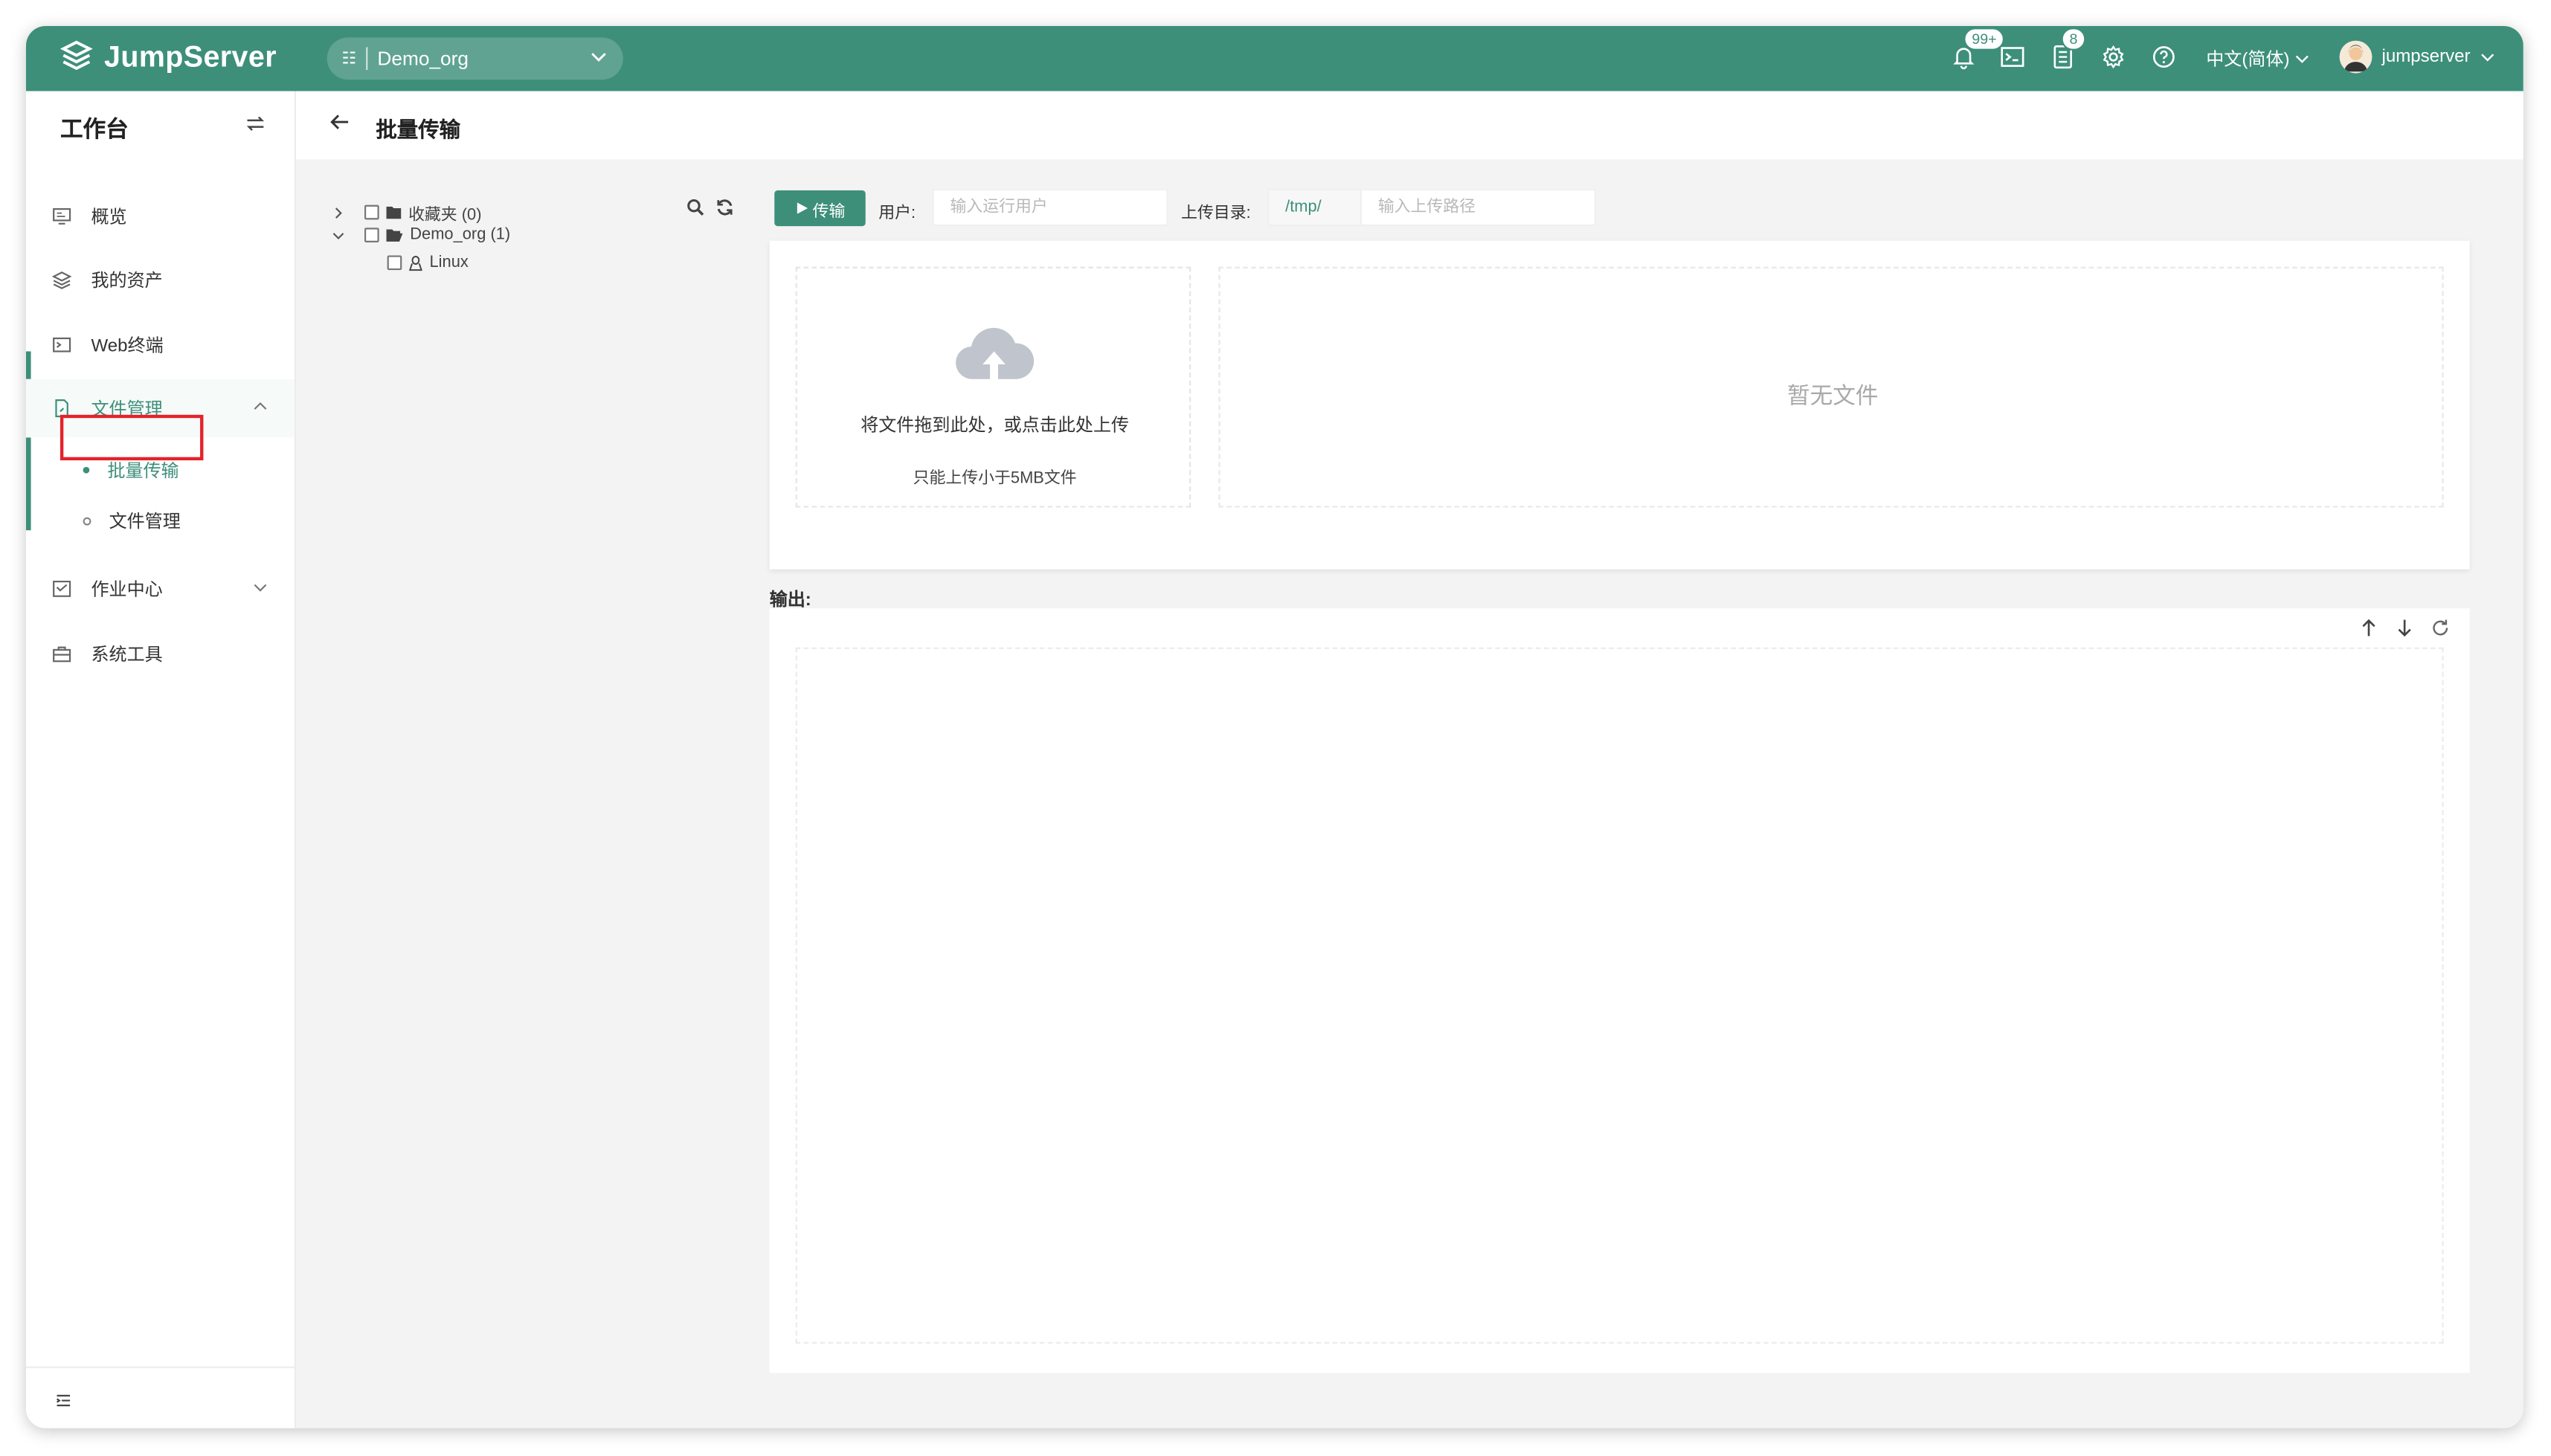  What do you see at coordinates (995, 355) in the screenshot?
I see `cloud-upload-icon` at bounding box center [995, 355].